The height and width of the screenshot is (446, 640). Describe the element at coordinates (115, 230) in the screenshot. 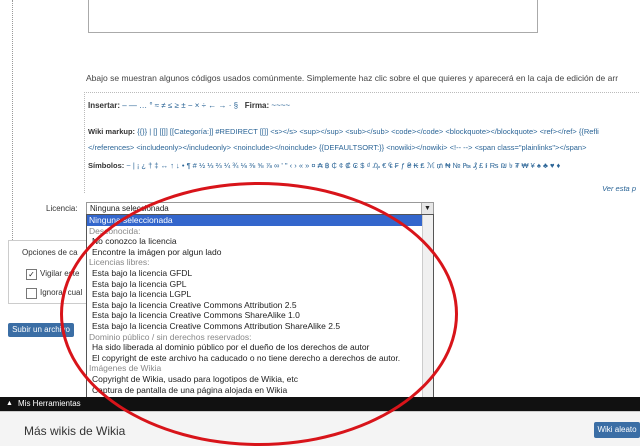

I see `dropdown-group-label: Desconocida:` at that location.